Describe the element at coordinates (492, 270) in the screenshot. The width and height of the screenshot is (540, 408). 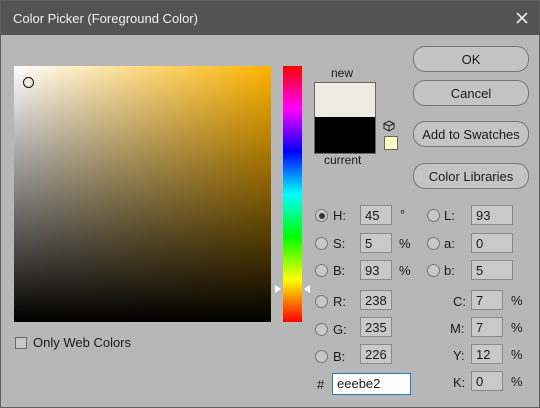
I see `b-lab-input: 5` at that location.